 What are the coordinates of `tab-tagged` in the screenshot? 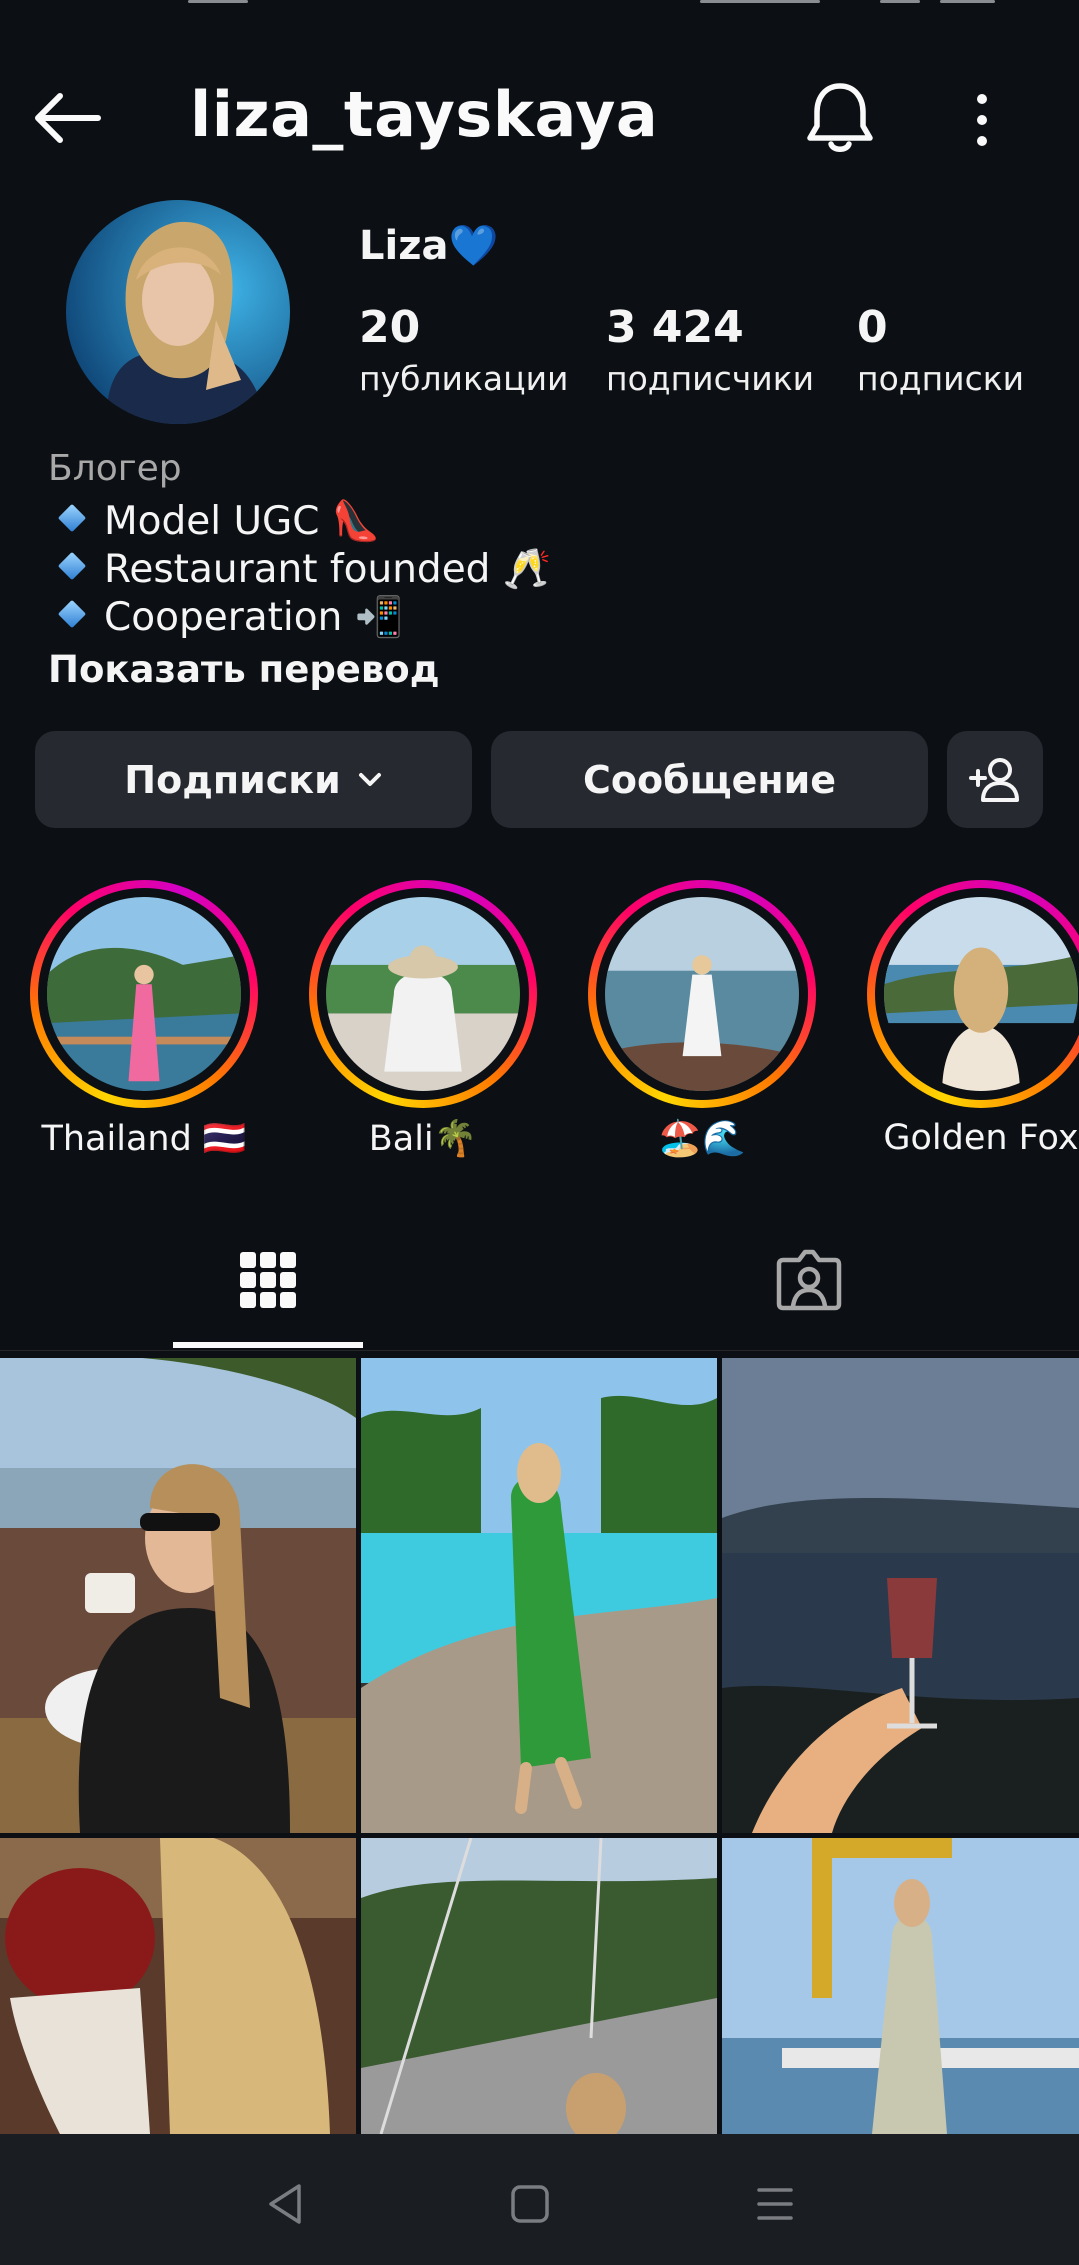 It's located at (809, 1280).